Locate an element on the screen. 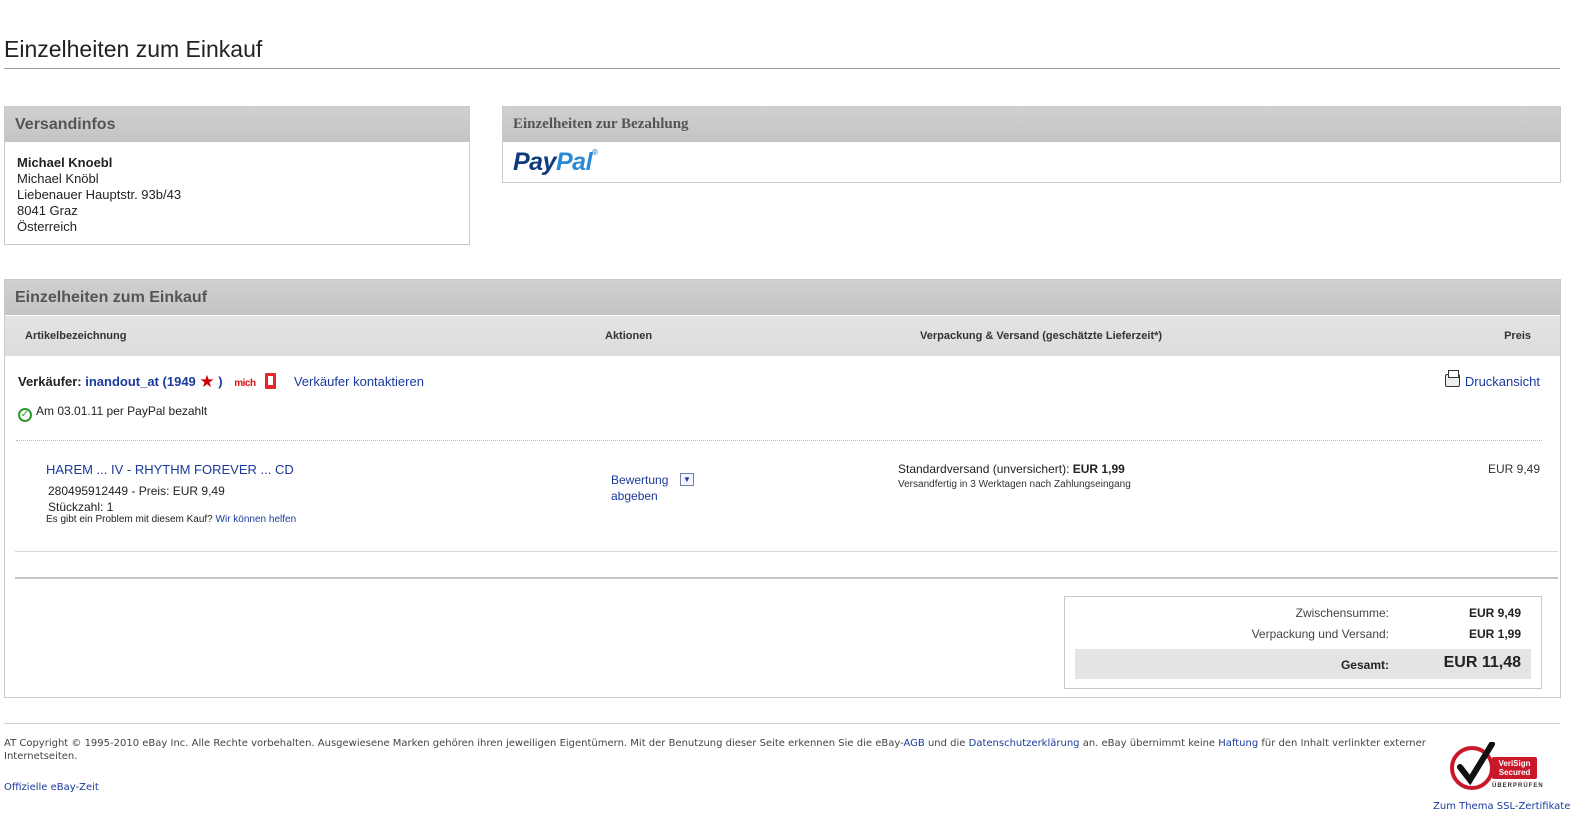 This screenshot has height=839, width=1594. contact-seller-link: Verkäufer kontaktieren is located at coordinates (359, 381).